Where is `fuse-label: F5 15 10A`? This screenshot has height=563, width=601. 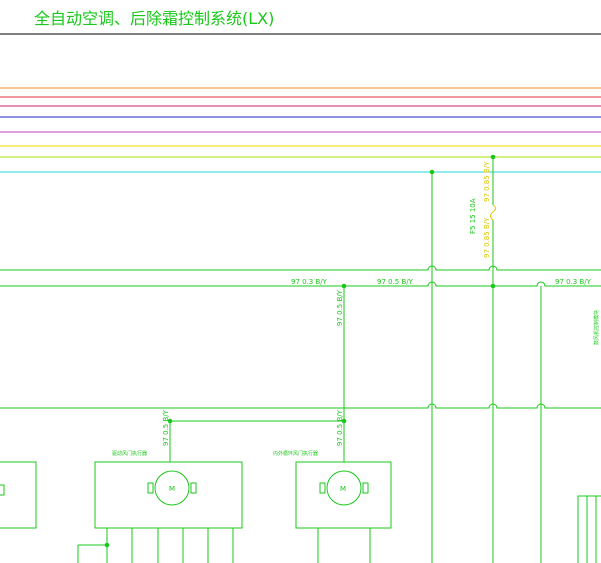 fuse-label: F5 15 10A is located at coordinates (473, 216).